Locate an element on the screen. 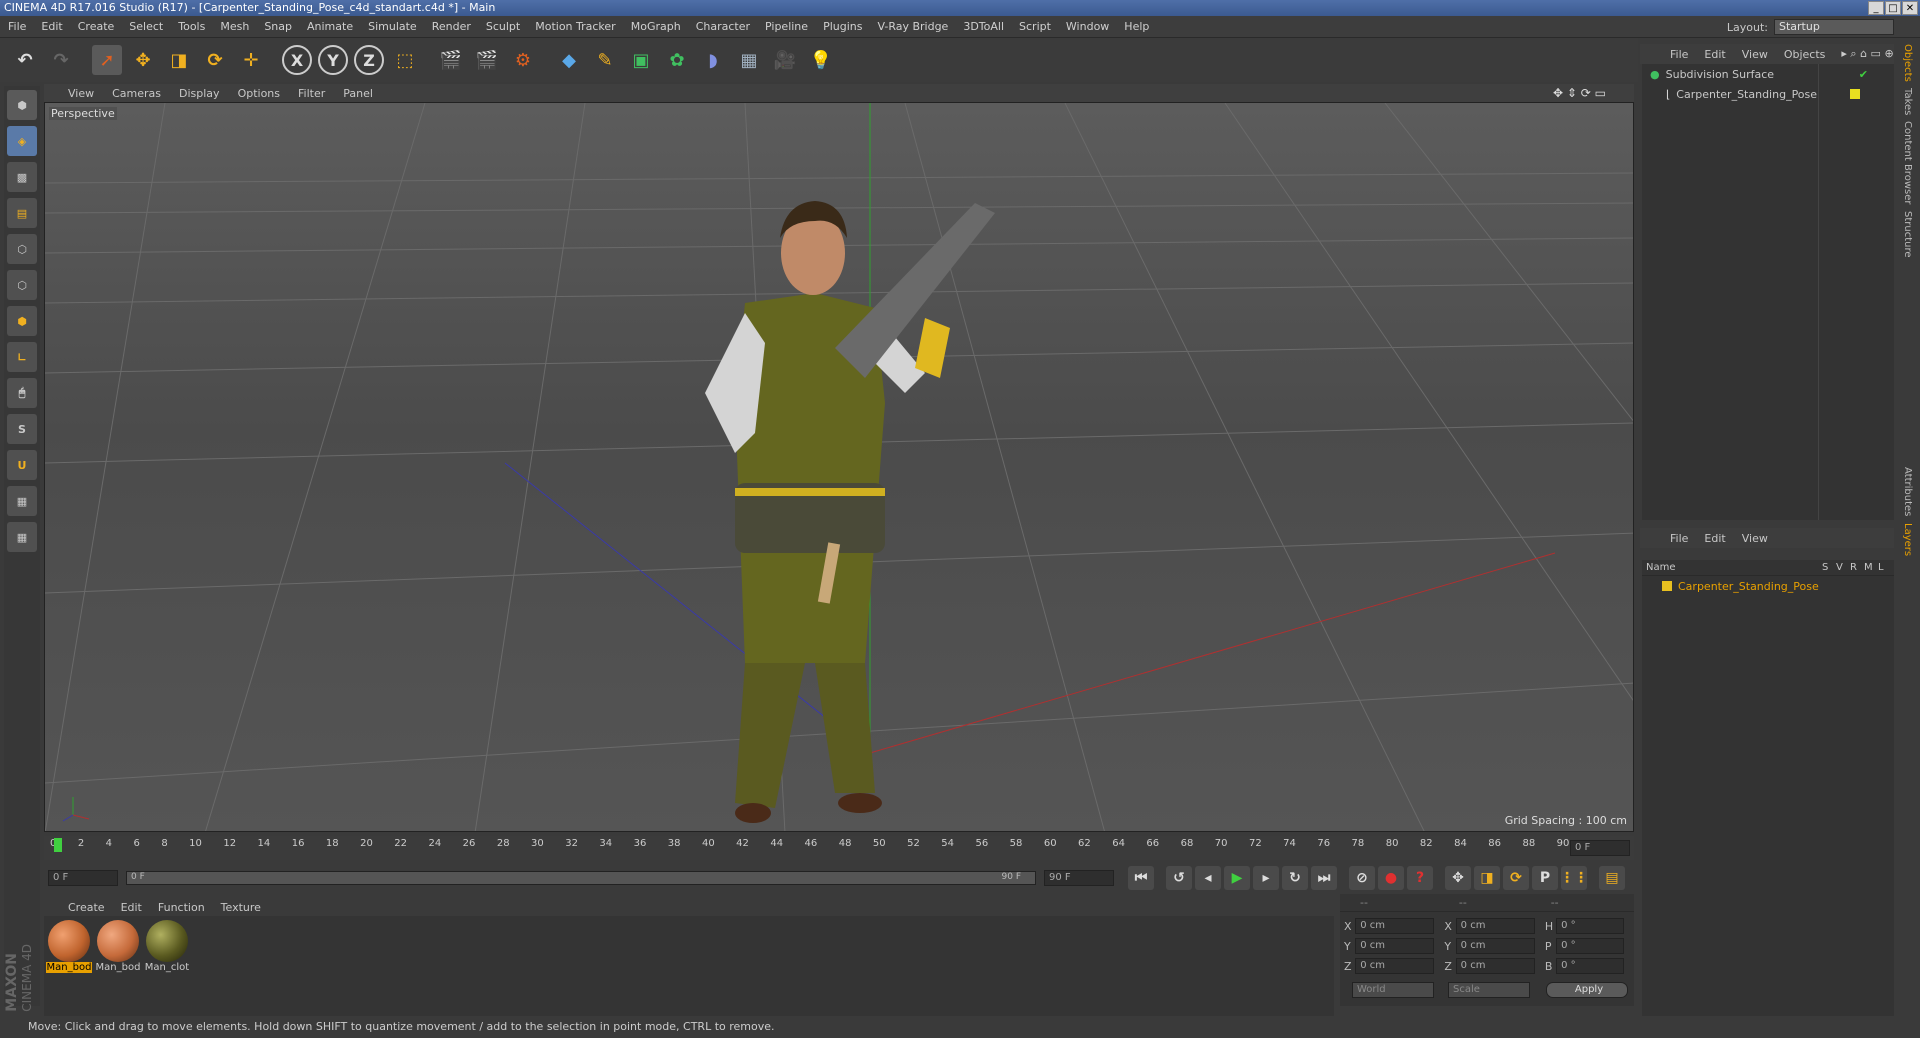 The image size is (1920, 1038). coord-scale-dropdown: Scale is located at coordinates (1489, 990).